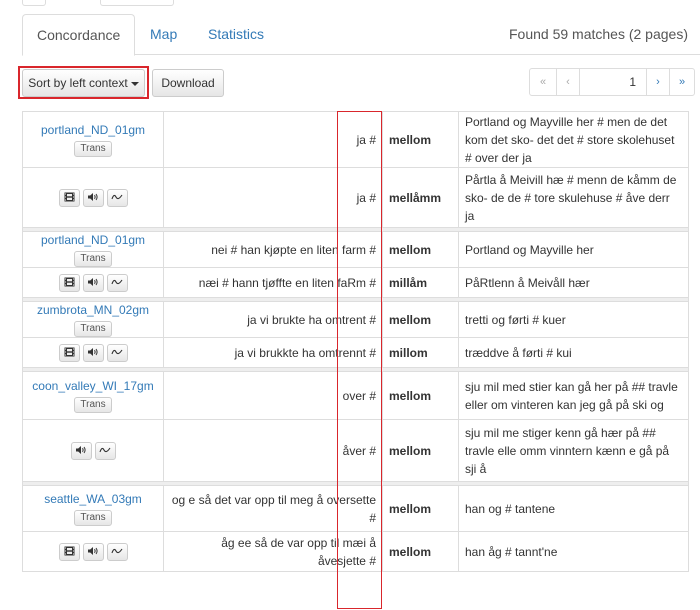  I want to click on right-context: PåRtlenn å Meivåll hær, so click(573, 282).